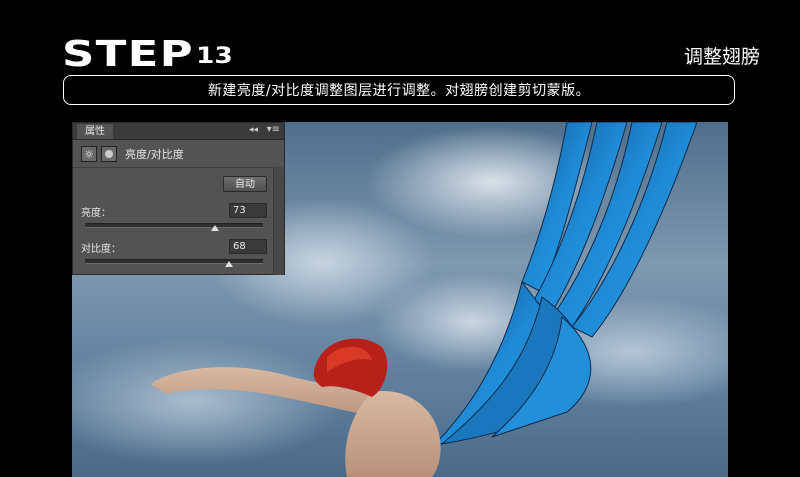 Image resolution: width=800 pixels, height=477 pixels. Describe the element at coordinates (154, 154) in the screenshot. I see `adjustment-name: 亮度/对比度` at that location.